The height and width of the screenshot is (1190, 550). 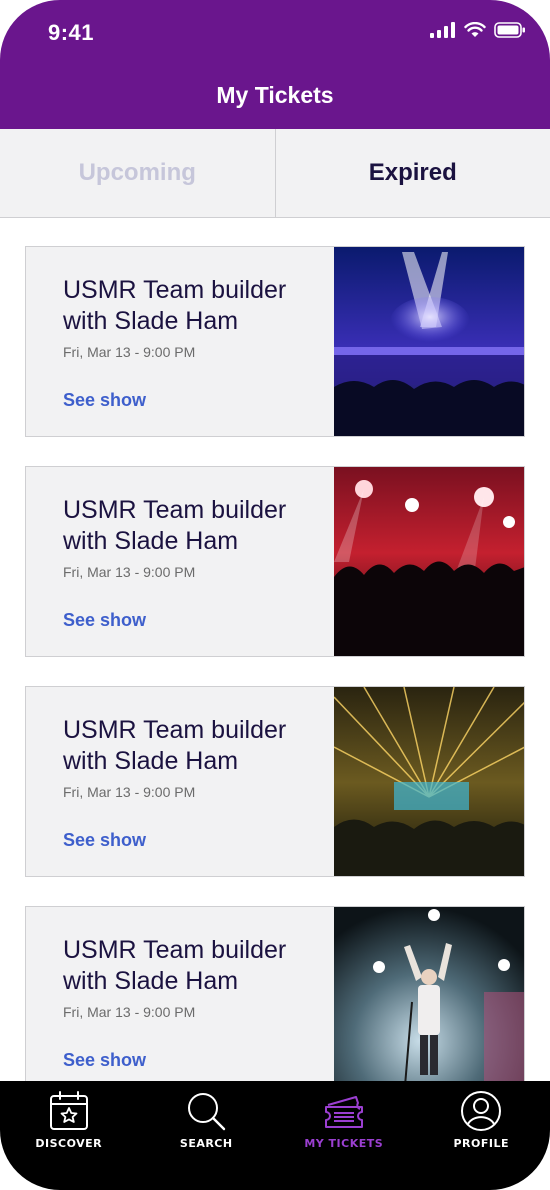 What do you see at coordinates (207, 1112) in the screenshot?
I see `search-icon` at bounding box center [207, 1112].